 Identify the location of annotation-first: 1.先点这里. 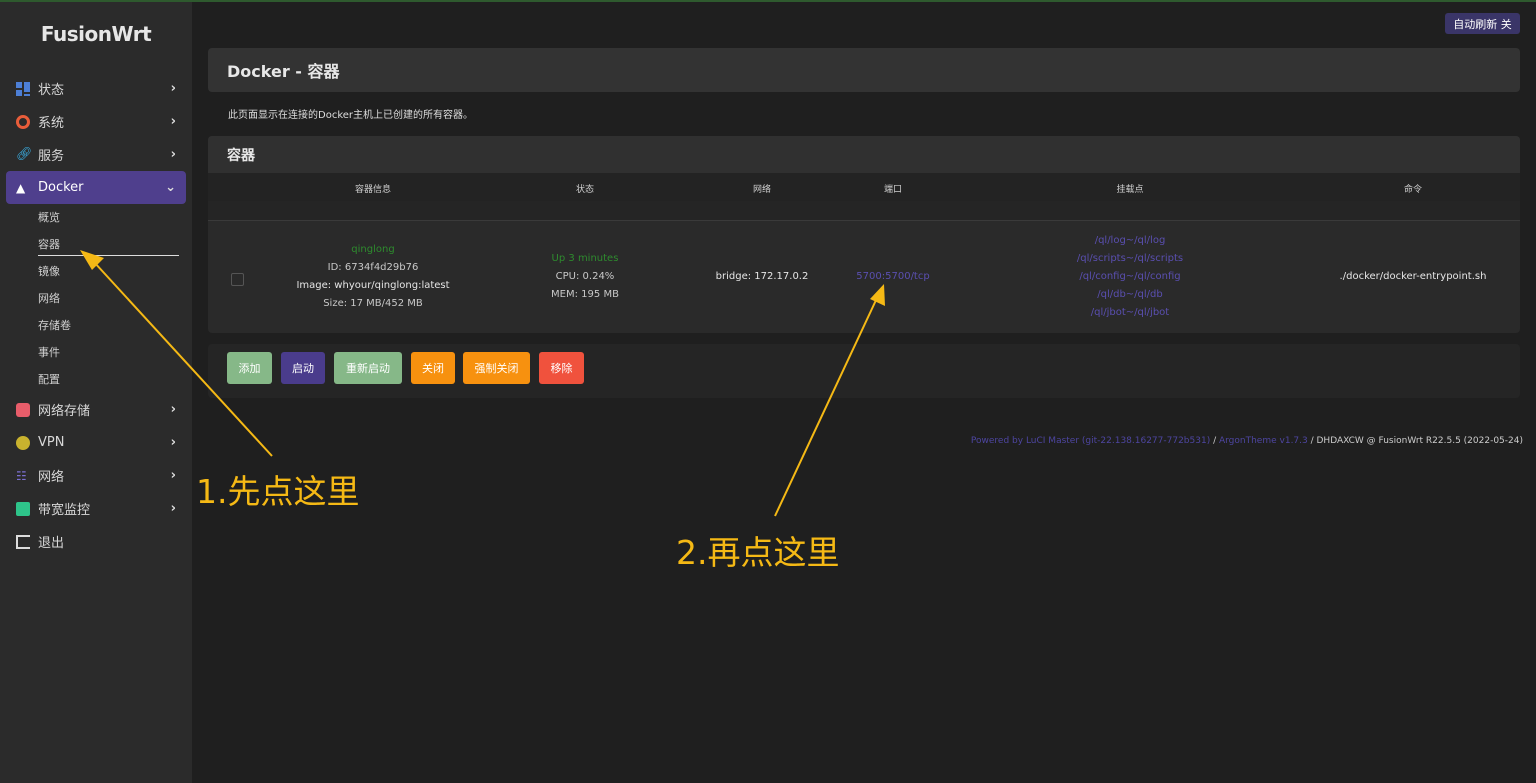
(278, 491).